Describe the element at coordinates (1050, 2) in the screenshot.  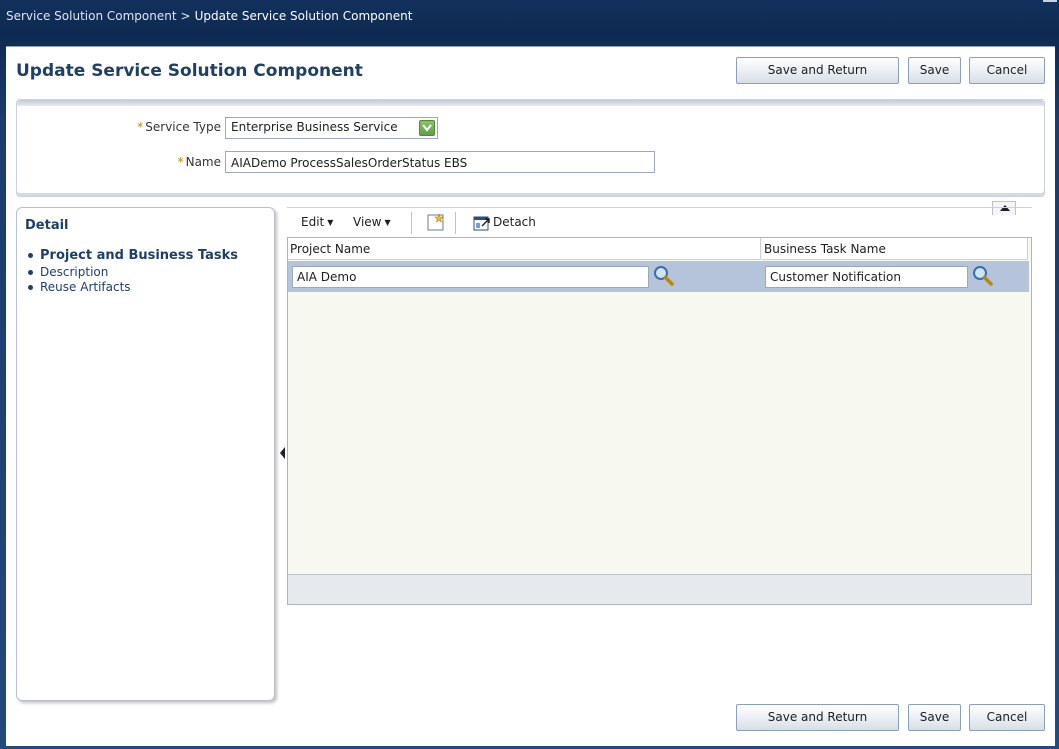
I see `window-corner-mark` at that location.